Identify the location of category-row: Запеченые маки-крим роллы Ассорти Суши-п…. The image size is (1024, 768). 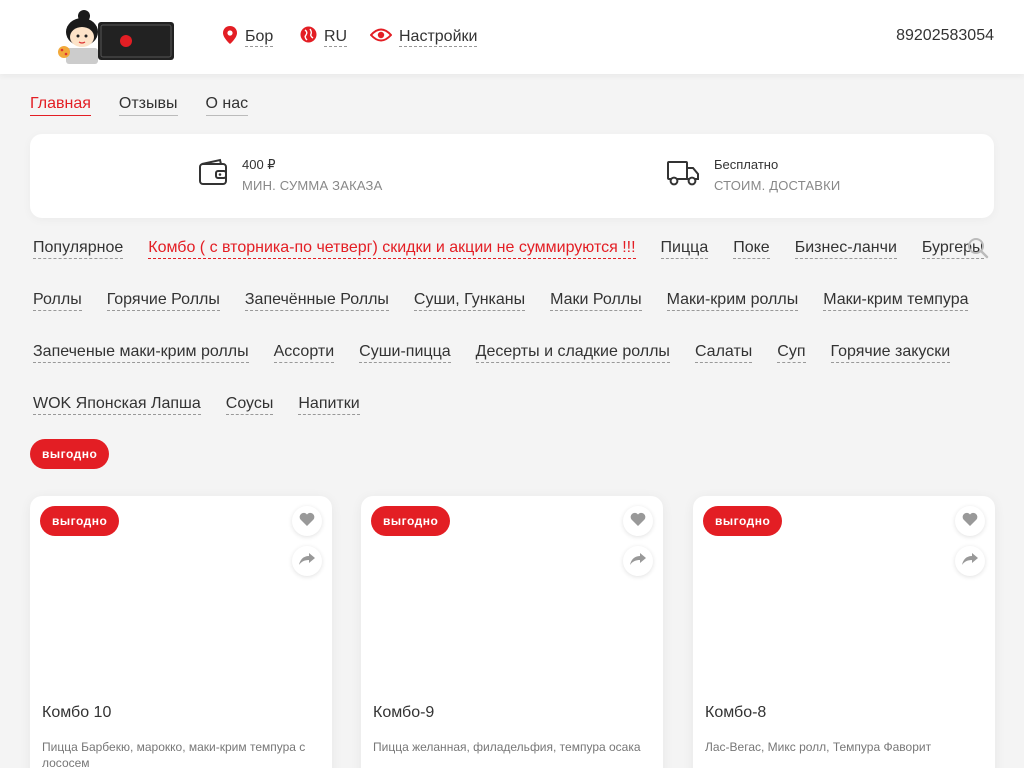
(503, 366).